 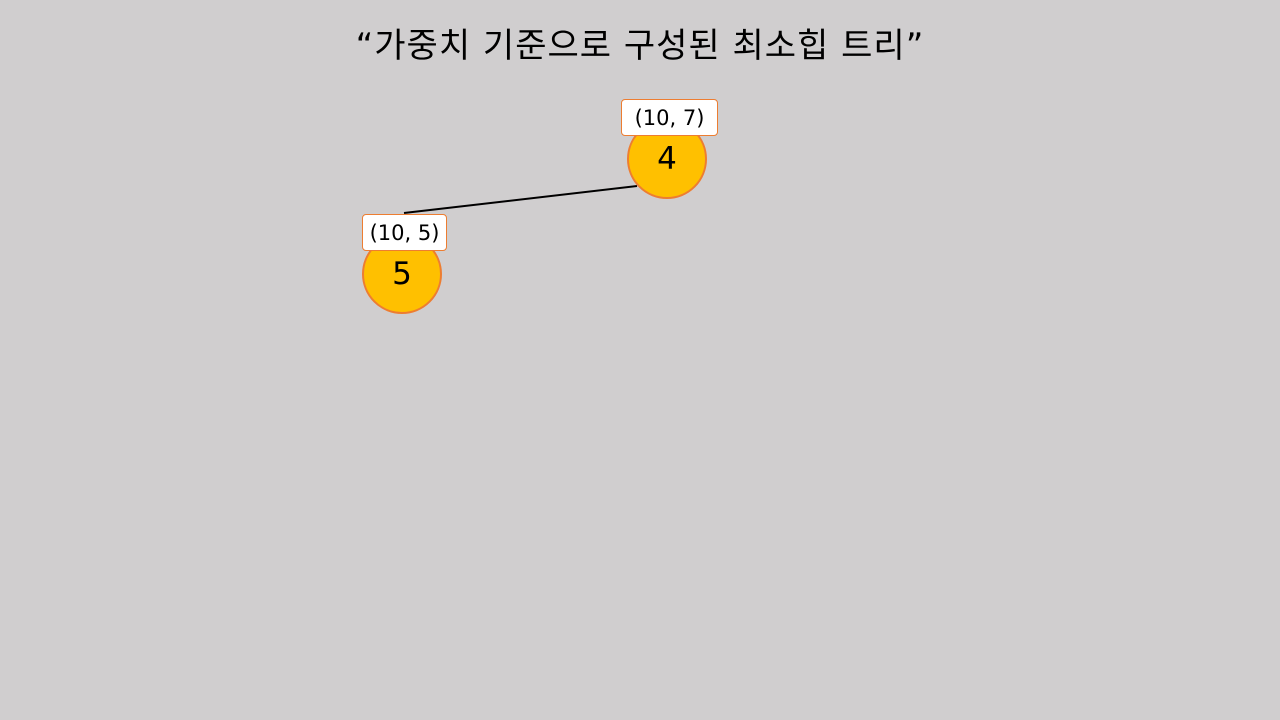 I want to click on edge-root-to-child, so click(x=520, y=199).